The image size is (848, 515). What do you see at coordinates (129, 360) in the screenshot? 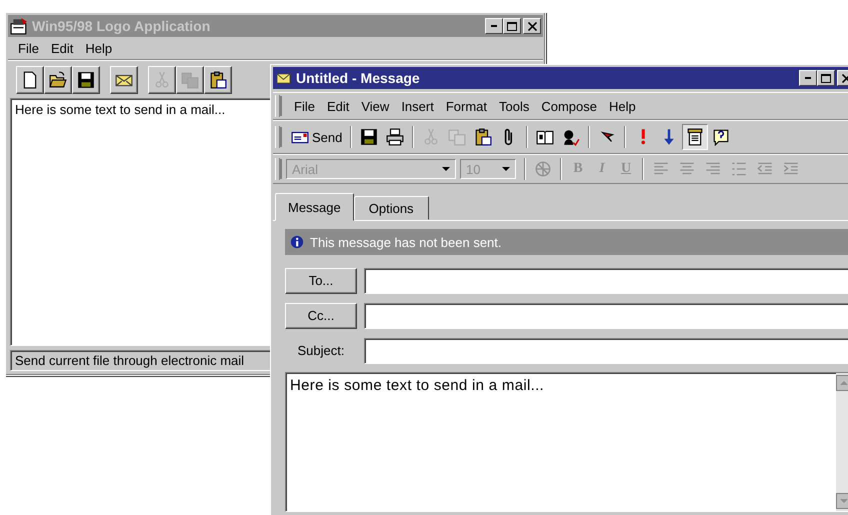
I see `status-text: Send current file through electronic mail` at bounding box center [129, 360].